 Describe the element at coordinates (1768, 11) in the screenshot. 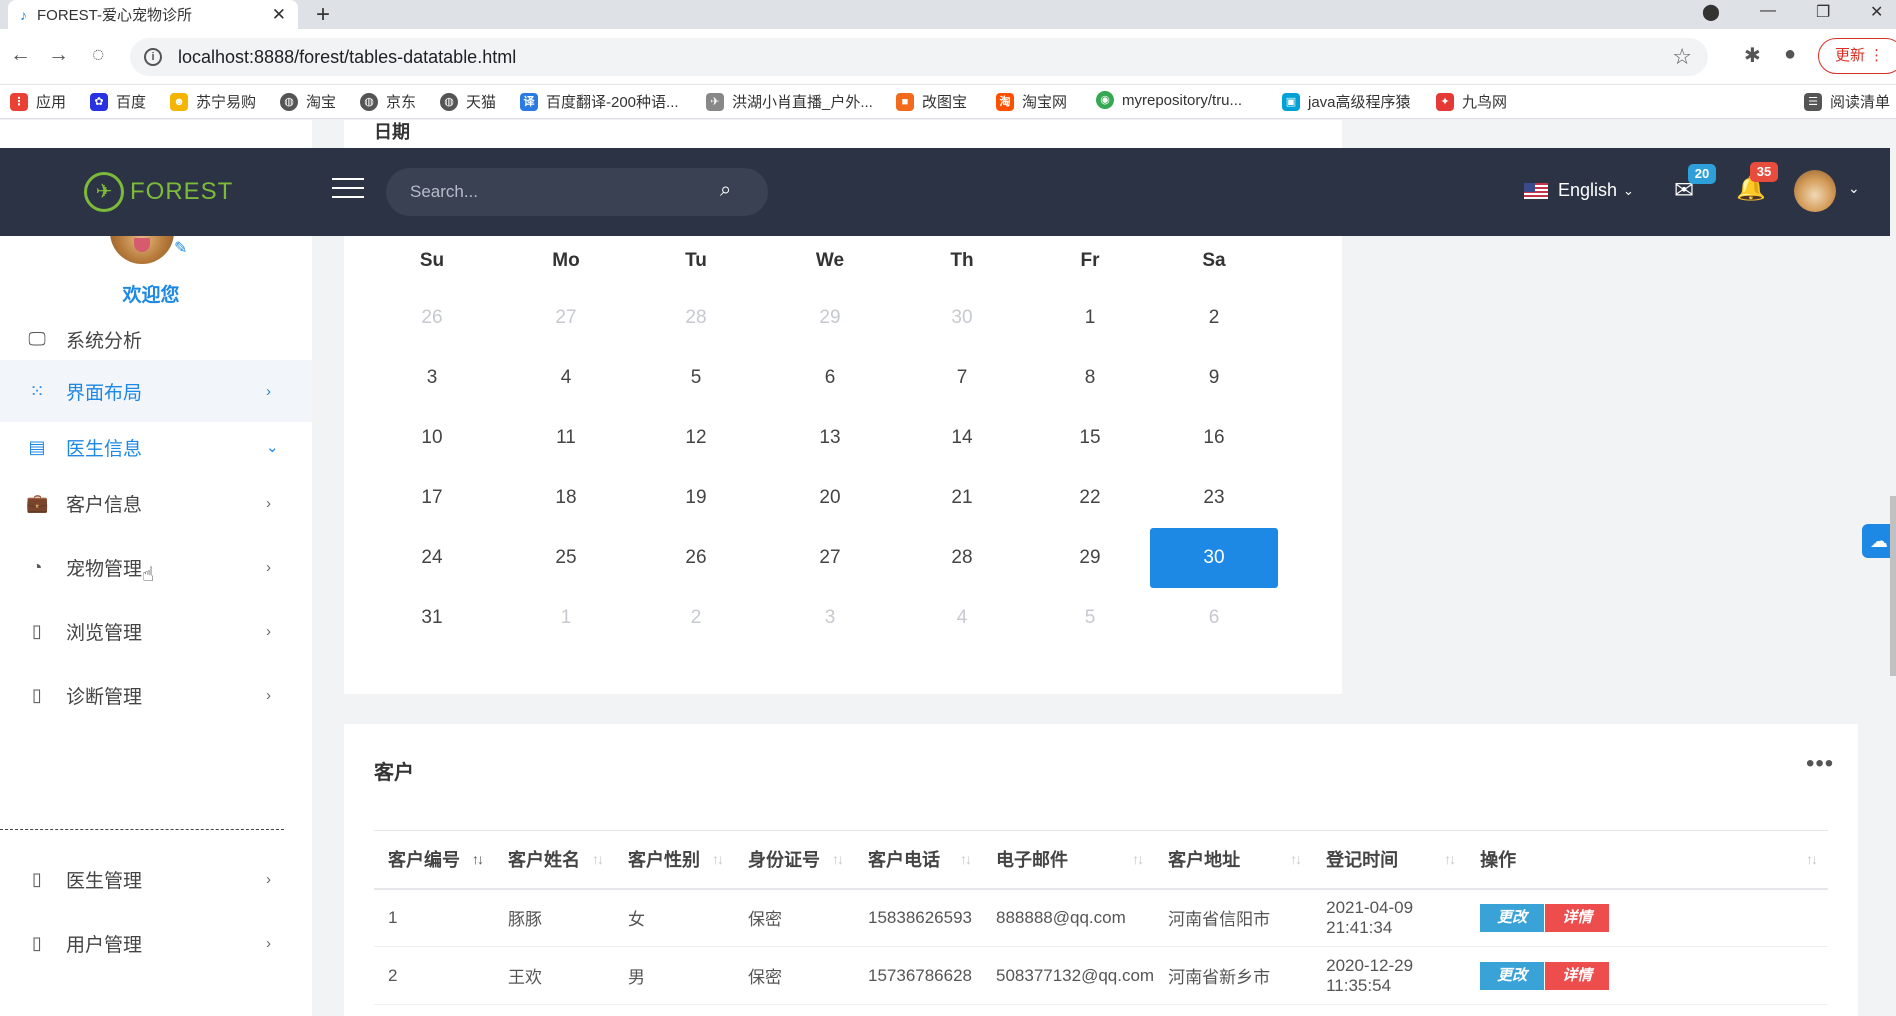

I see `minimize-icon: —` at that location.